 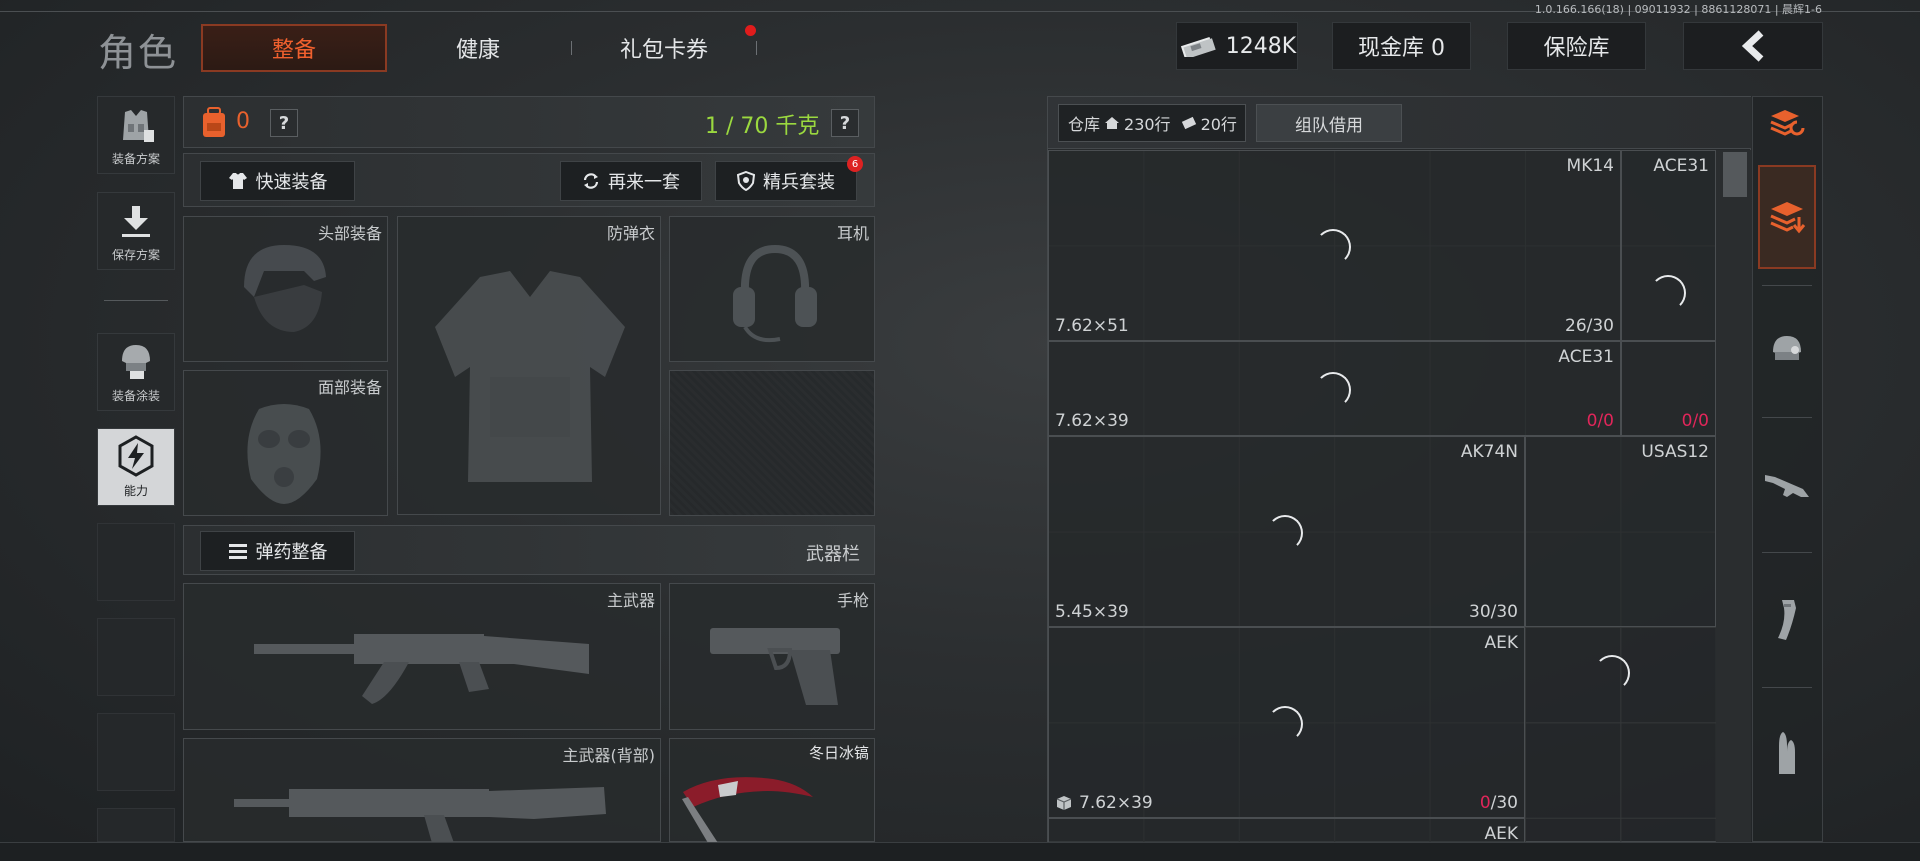 What do you see at coordinates (1589, 326) in the screenshot?
I see `item-ammo-count: 26/30` at bounding box center [1589, 326].